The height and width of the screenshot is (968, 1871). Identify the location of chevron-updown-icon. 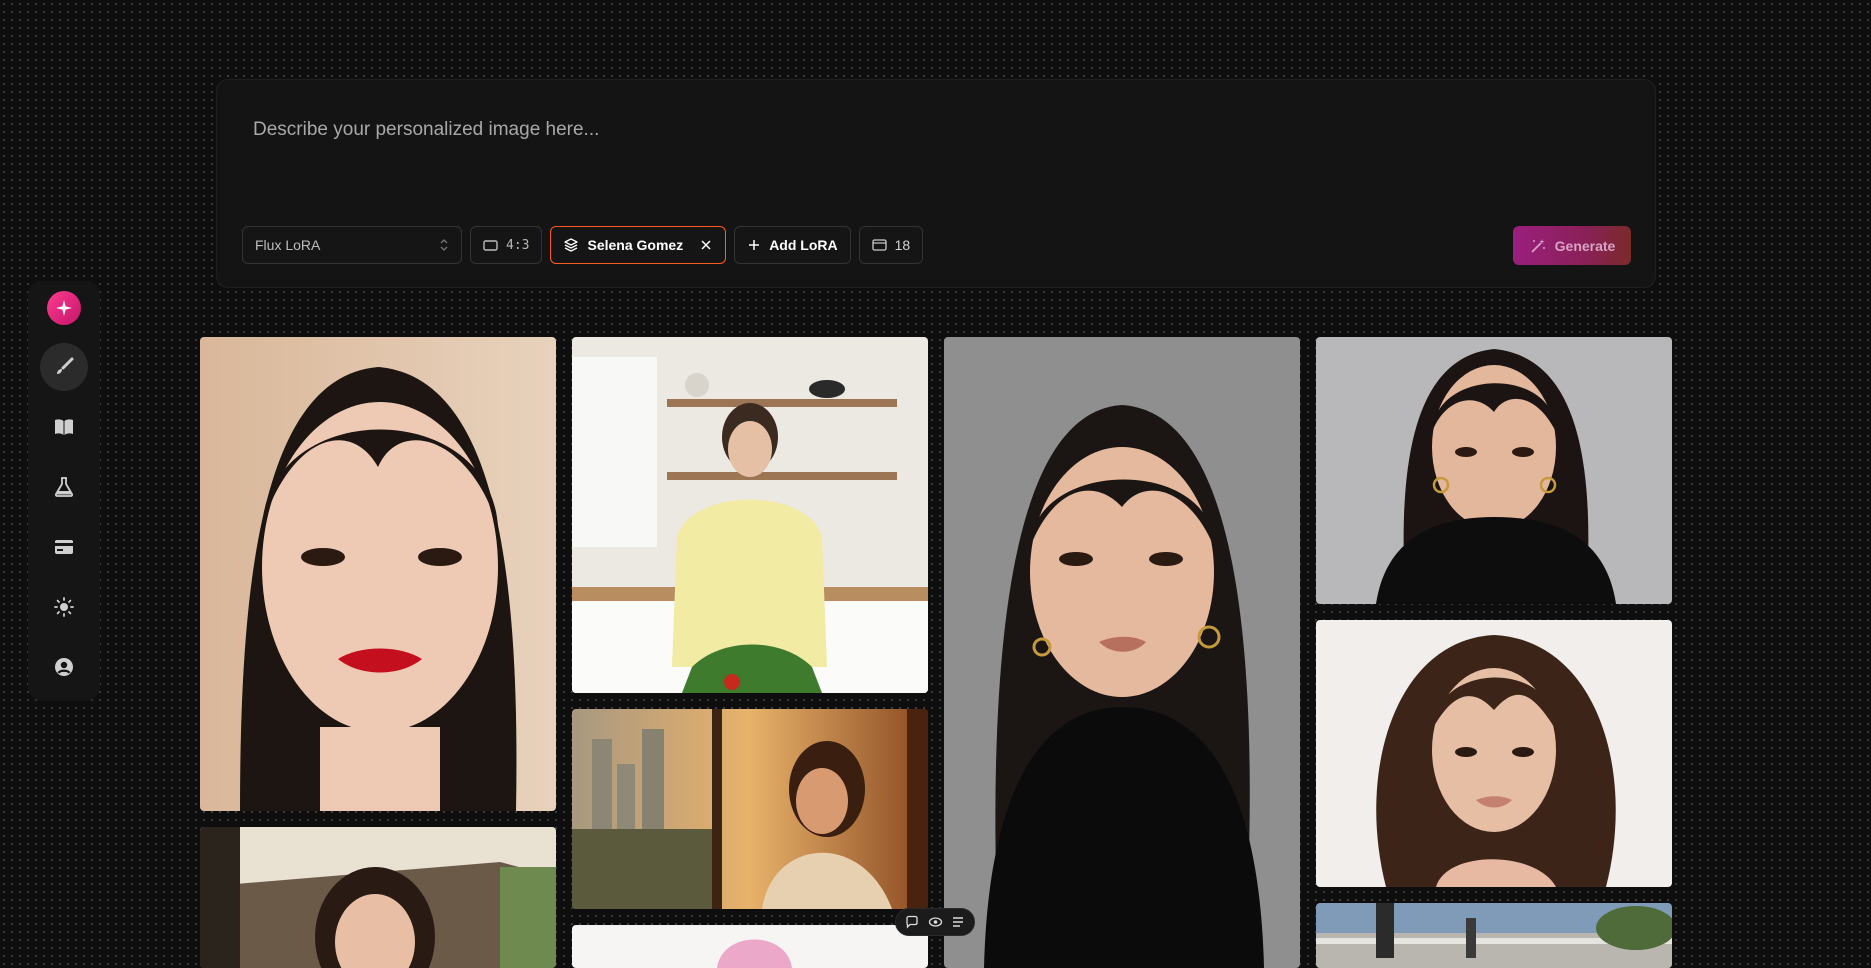
(444, 245).